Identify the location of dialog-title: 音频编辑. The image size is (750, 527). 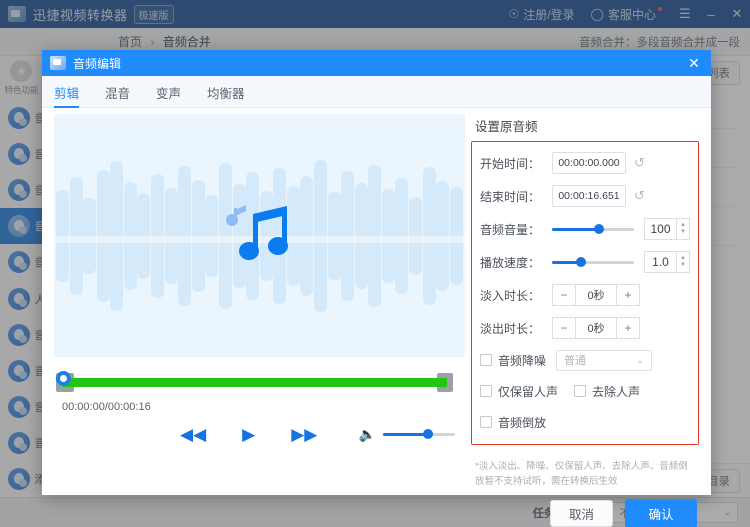
(97, 63).